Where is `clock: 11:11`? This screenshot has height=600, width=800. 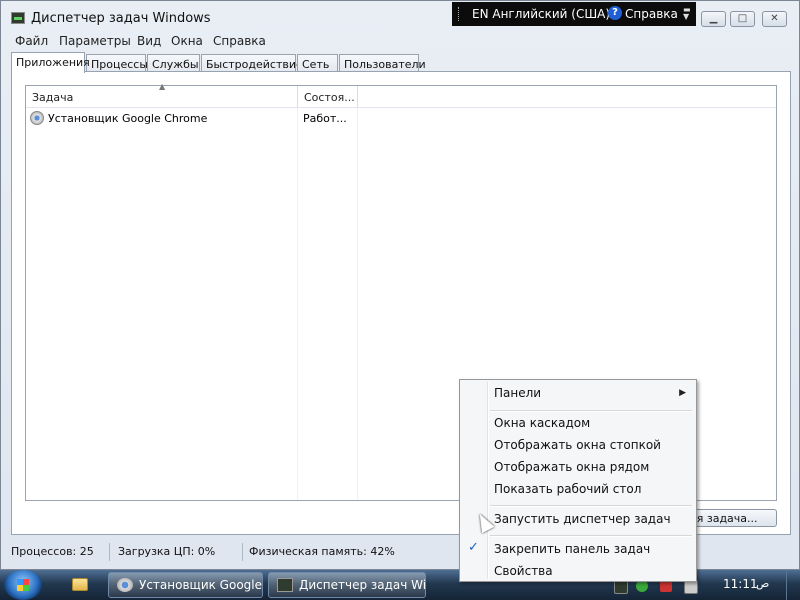
clock: 11:11 is located at coordinates (740, 584).